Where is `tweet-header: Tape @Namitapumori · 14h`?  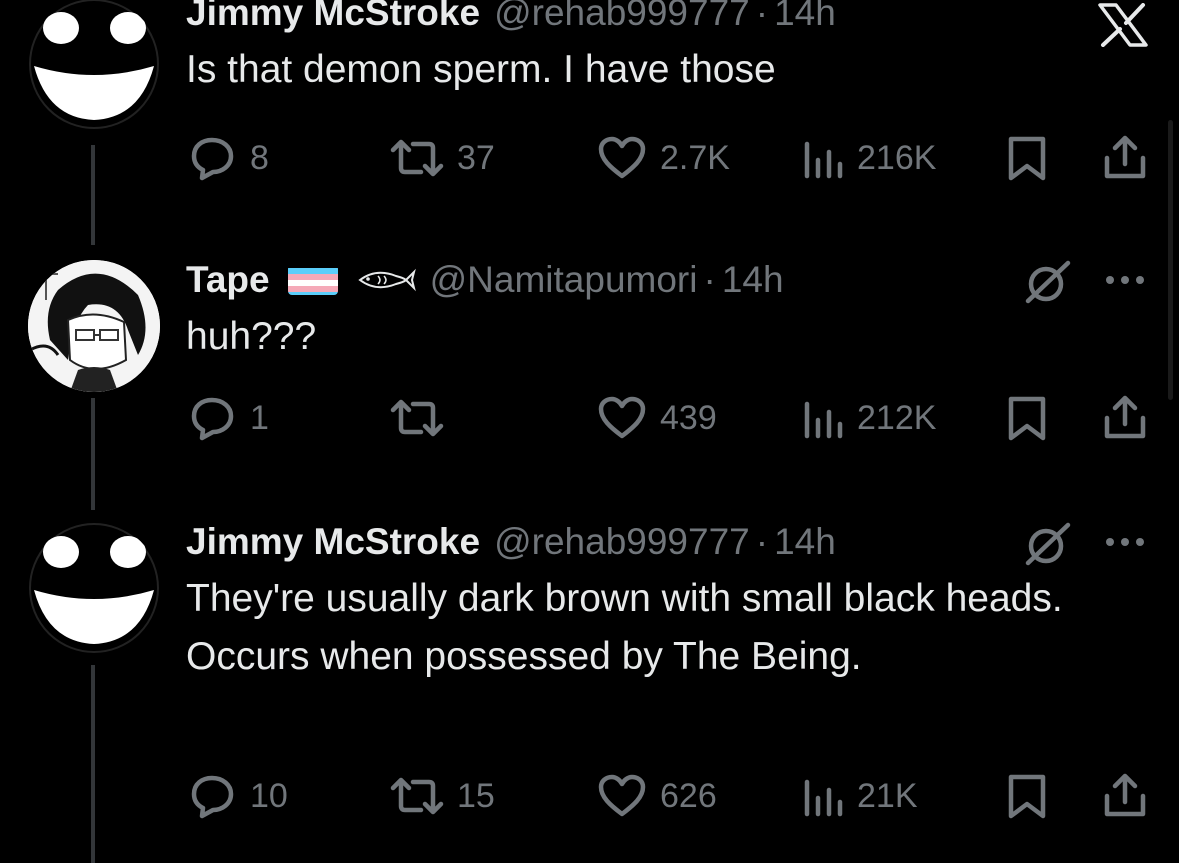
tweet-header: Tape @Namitapumori · 14h is located at coordinates (667, 280).